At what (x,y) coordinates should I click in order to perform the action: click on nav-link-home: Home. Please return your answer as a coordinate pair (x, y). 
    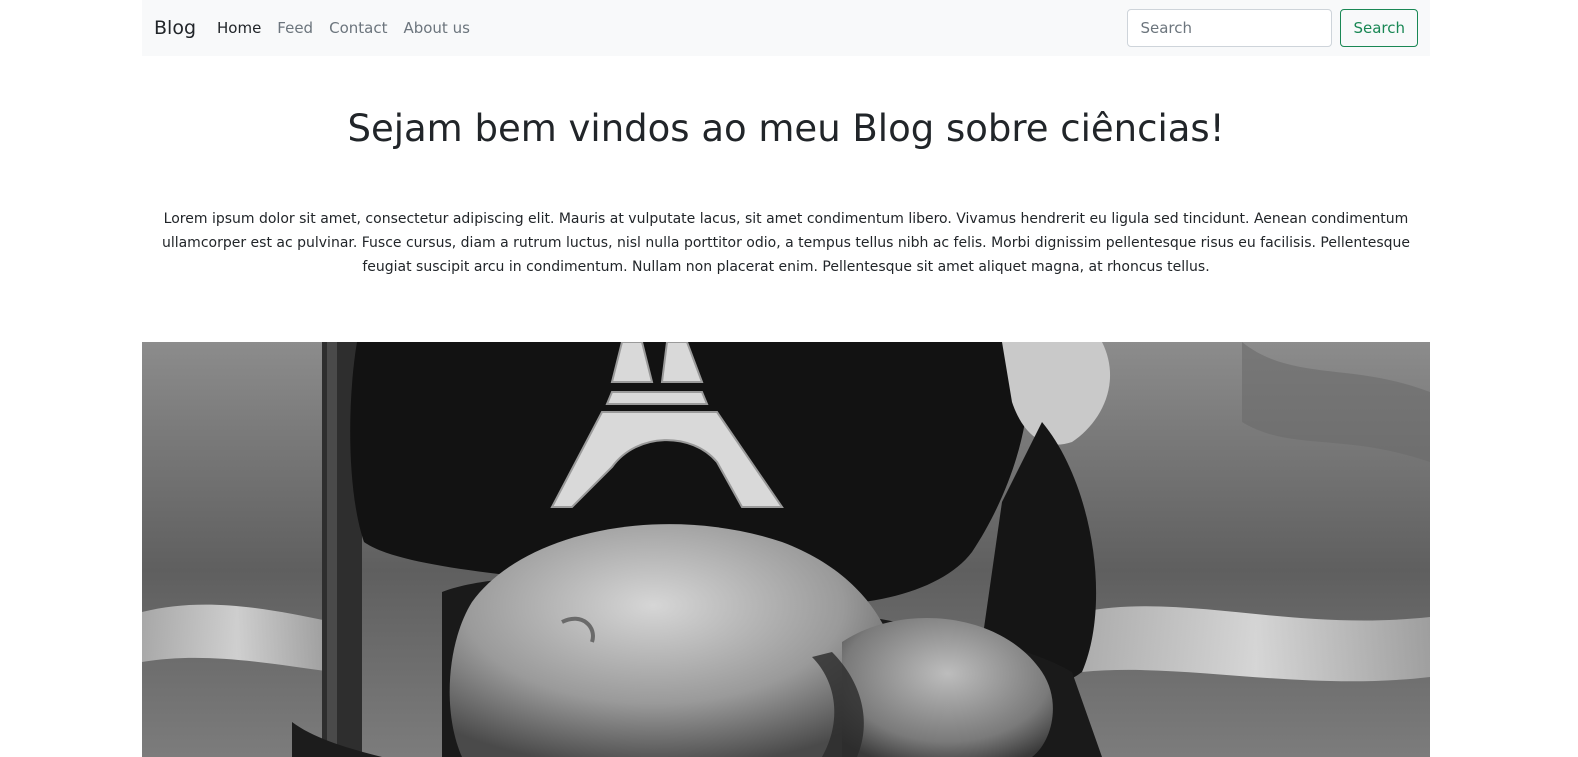
    Looking at the image, I should click on (239, 28).